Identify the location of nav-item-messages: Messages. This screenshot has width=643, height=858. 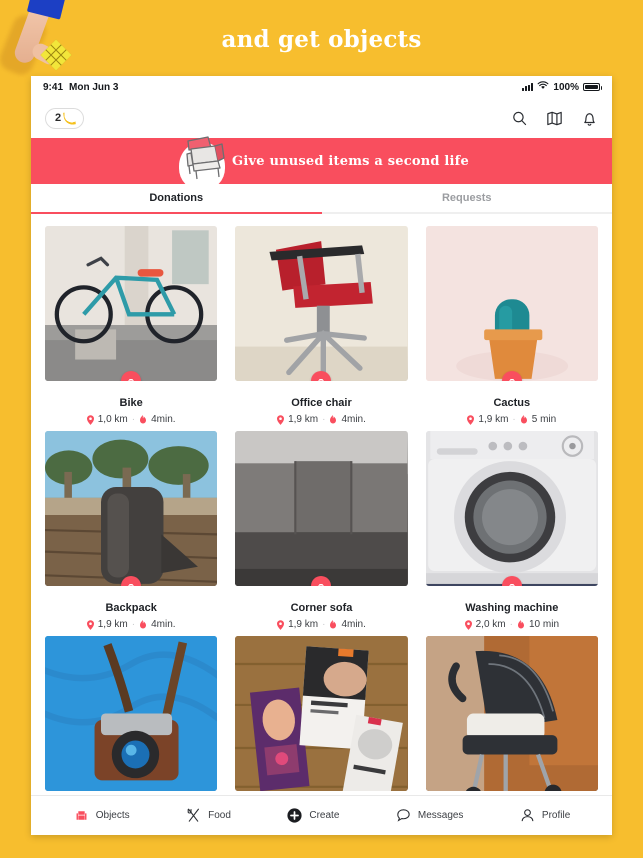
(429, 815).